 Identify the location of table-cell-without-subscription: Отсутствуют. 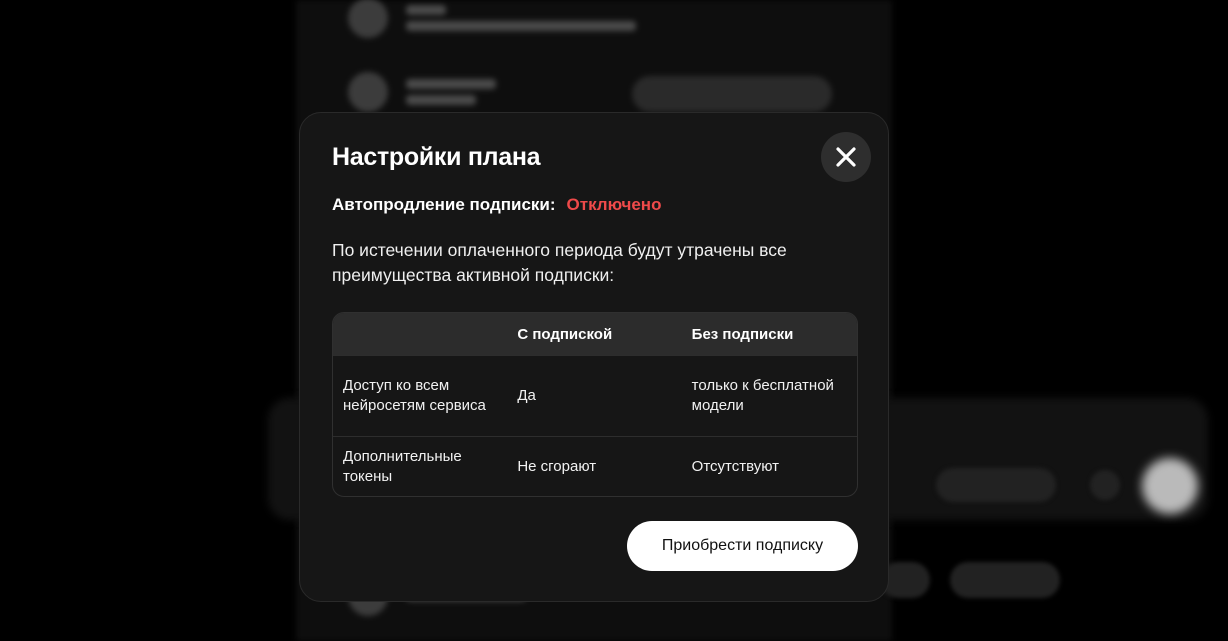
(735, 466).